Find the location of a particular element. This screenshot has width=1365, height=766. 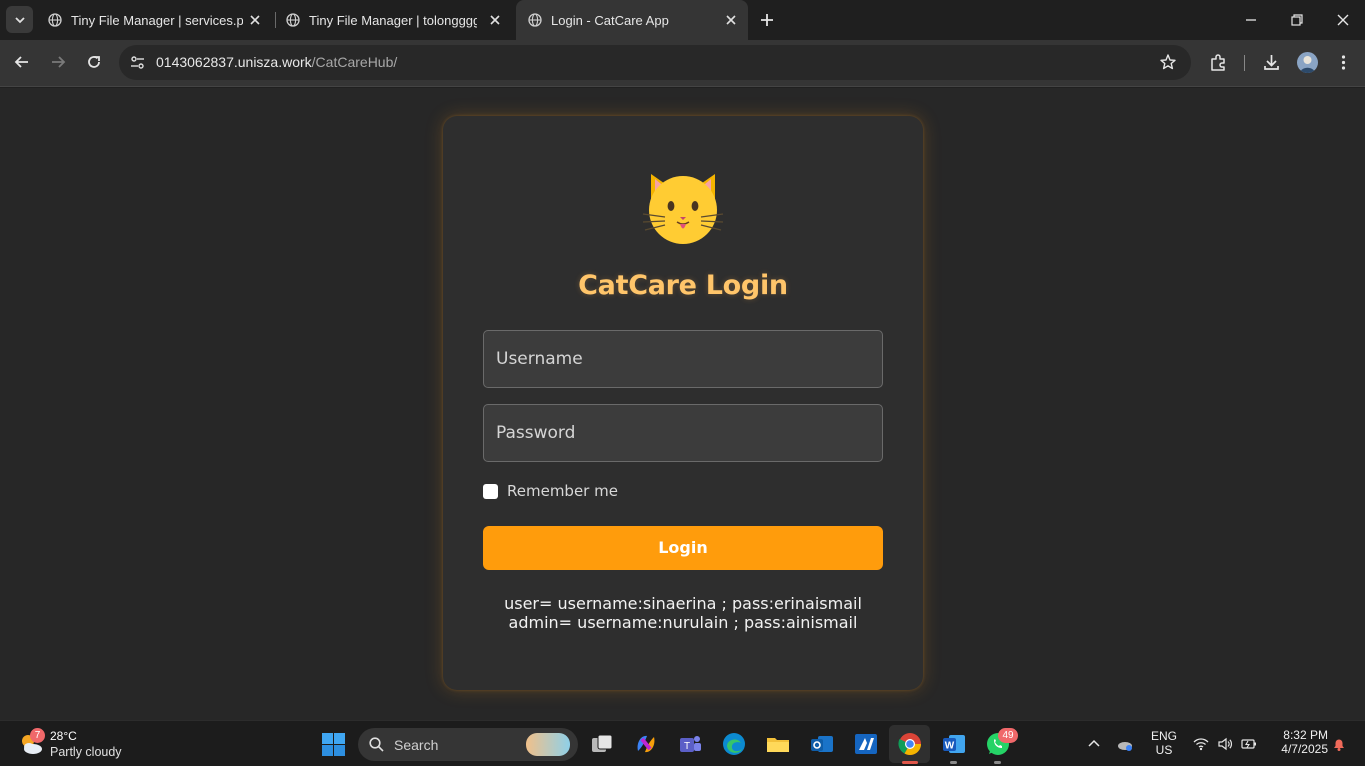

clock-time: 8:32 PM is located at coordinates (1305, 735).